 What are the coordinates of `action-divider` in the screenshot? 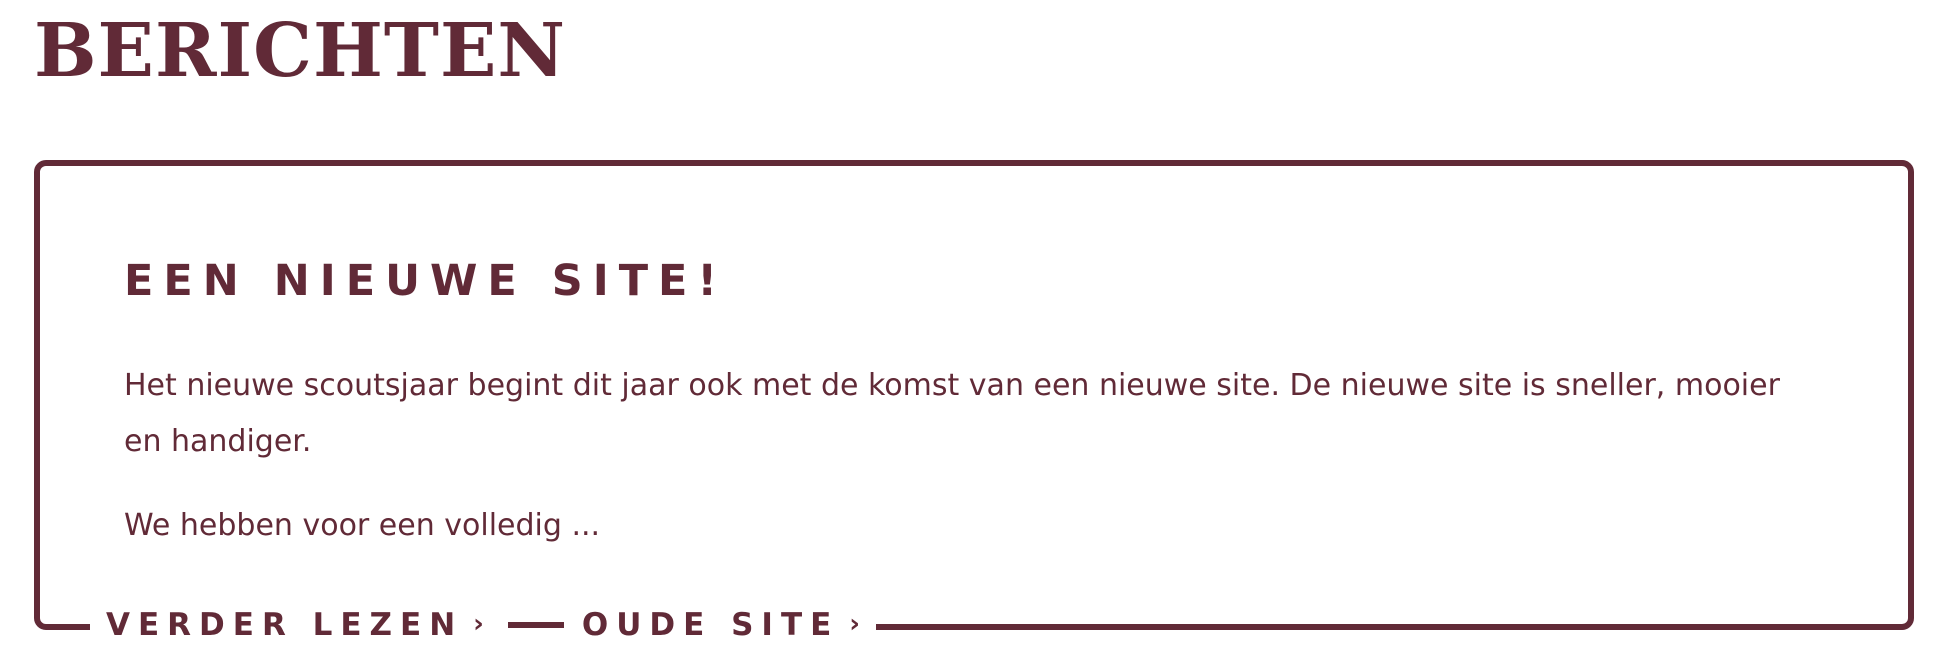 It's located at (535, 625).